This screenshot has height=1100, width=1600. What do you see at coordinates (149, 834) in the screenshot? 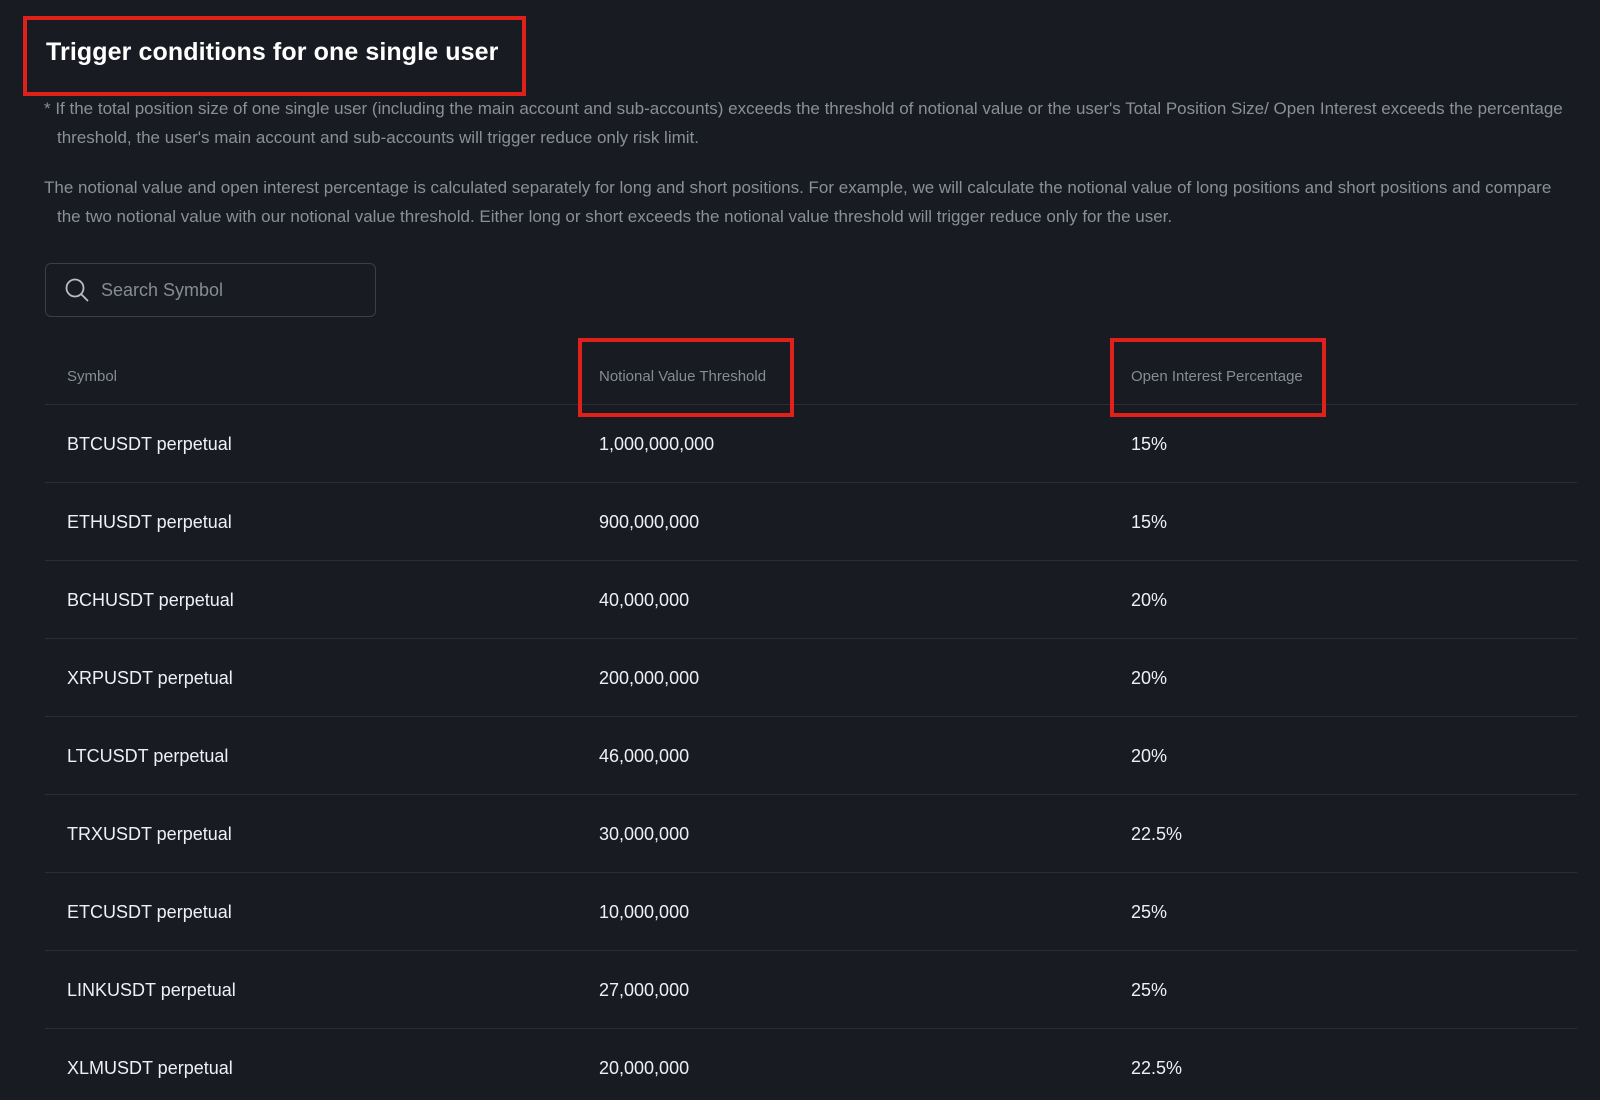
I see `cell-symbol: TRXUSDT perpetual` at bounding box center [149, 834].